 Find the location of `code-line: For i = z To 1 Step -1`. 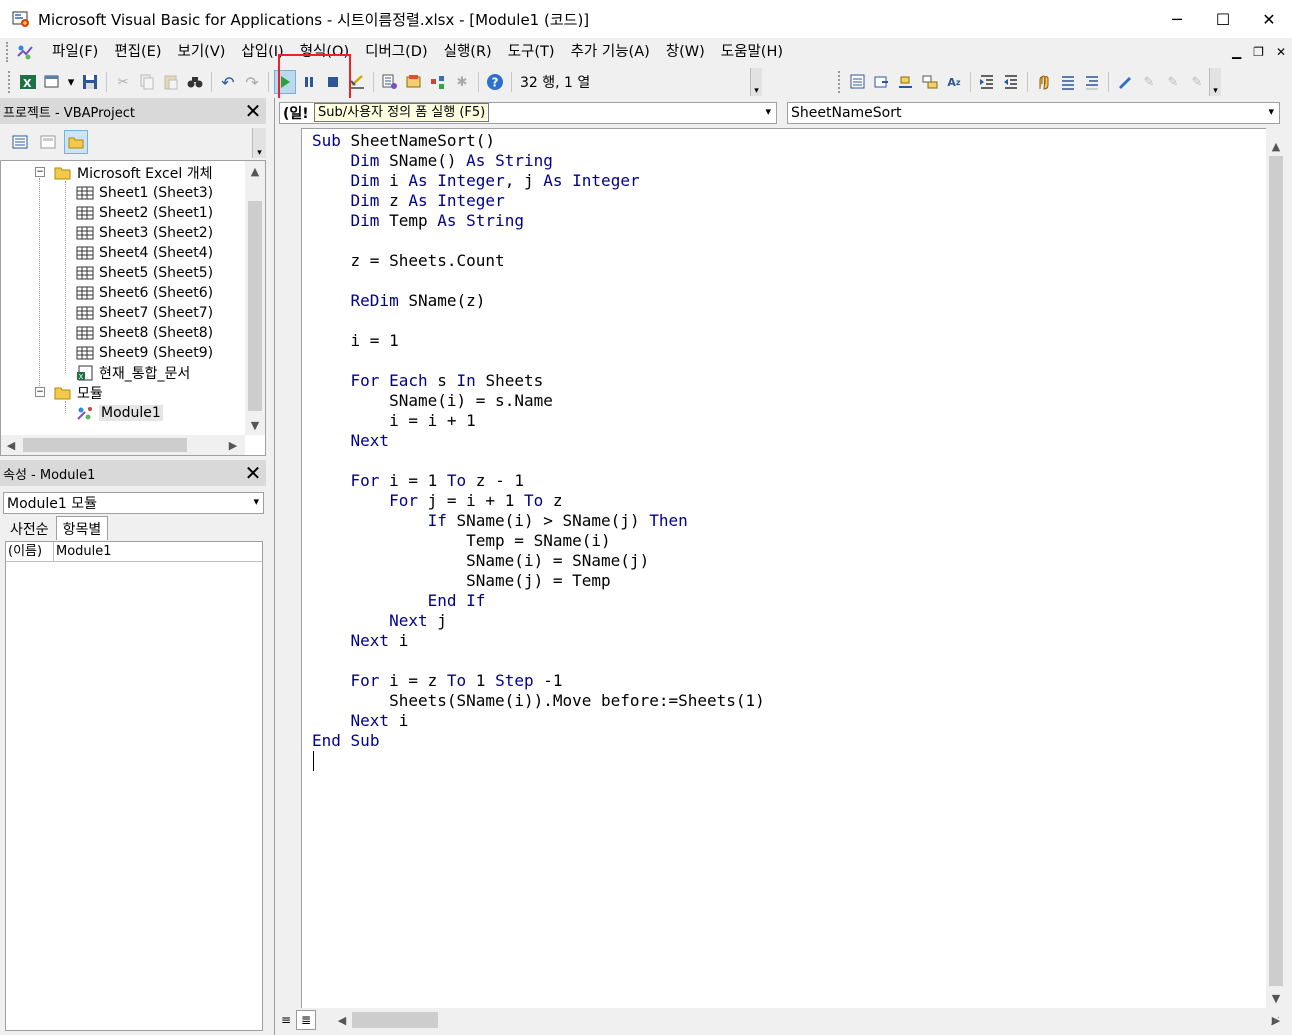

code-line: For i = z To 1 Step -1 is located at coordinates (538, 681).